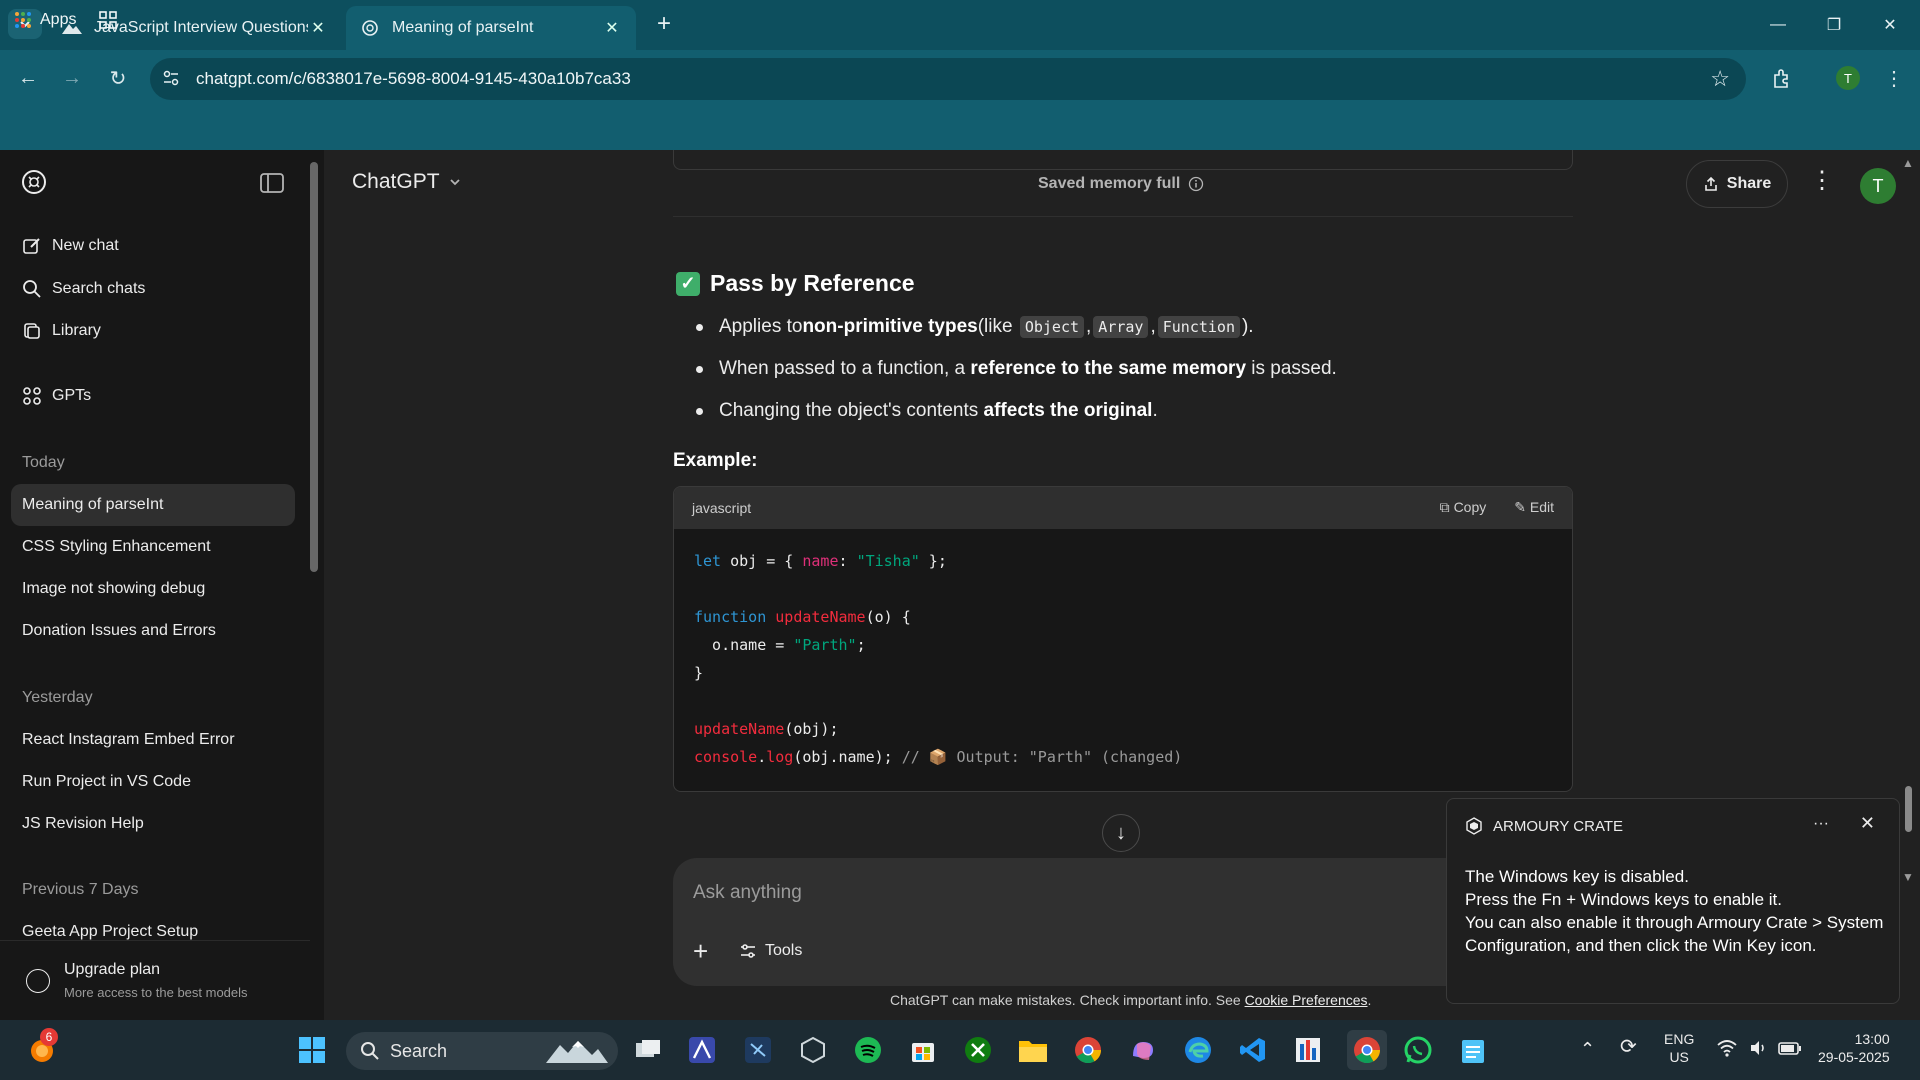 The image size is (1920, 1080). I want to click on extensions-icon, so click(1782, 78).